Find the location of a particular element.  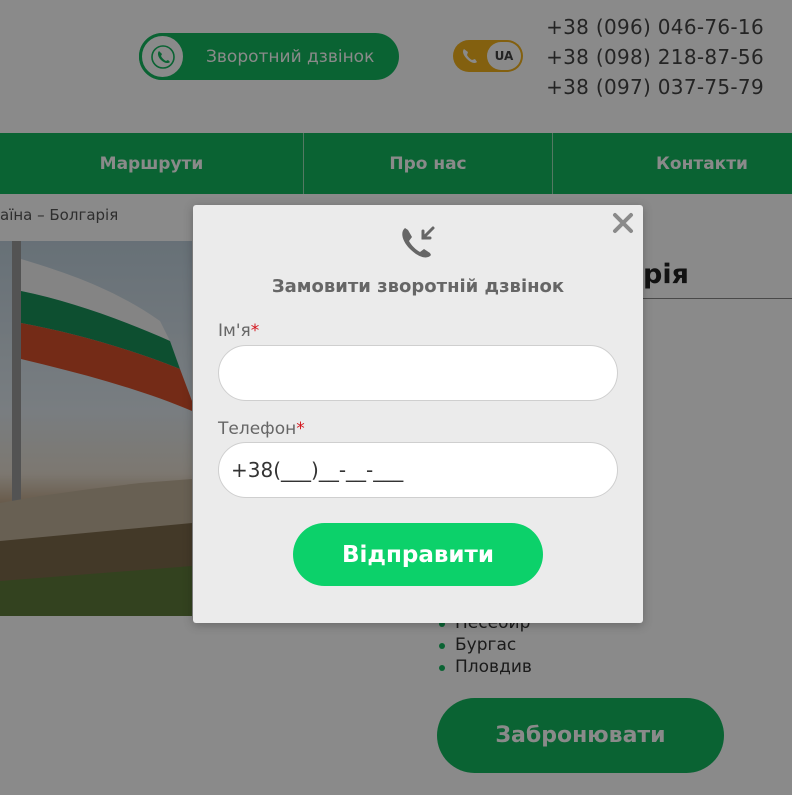

name-label: Ім'я* is located at coordinates (238, 331).